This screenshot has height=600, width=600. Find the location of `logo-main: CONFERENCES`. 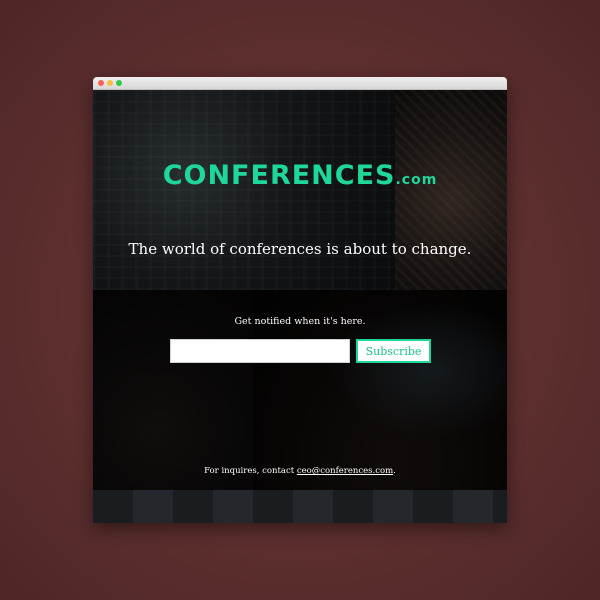

logo-main: CONFERENCES is located at coordinates (279, 175).